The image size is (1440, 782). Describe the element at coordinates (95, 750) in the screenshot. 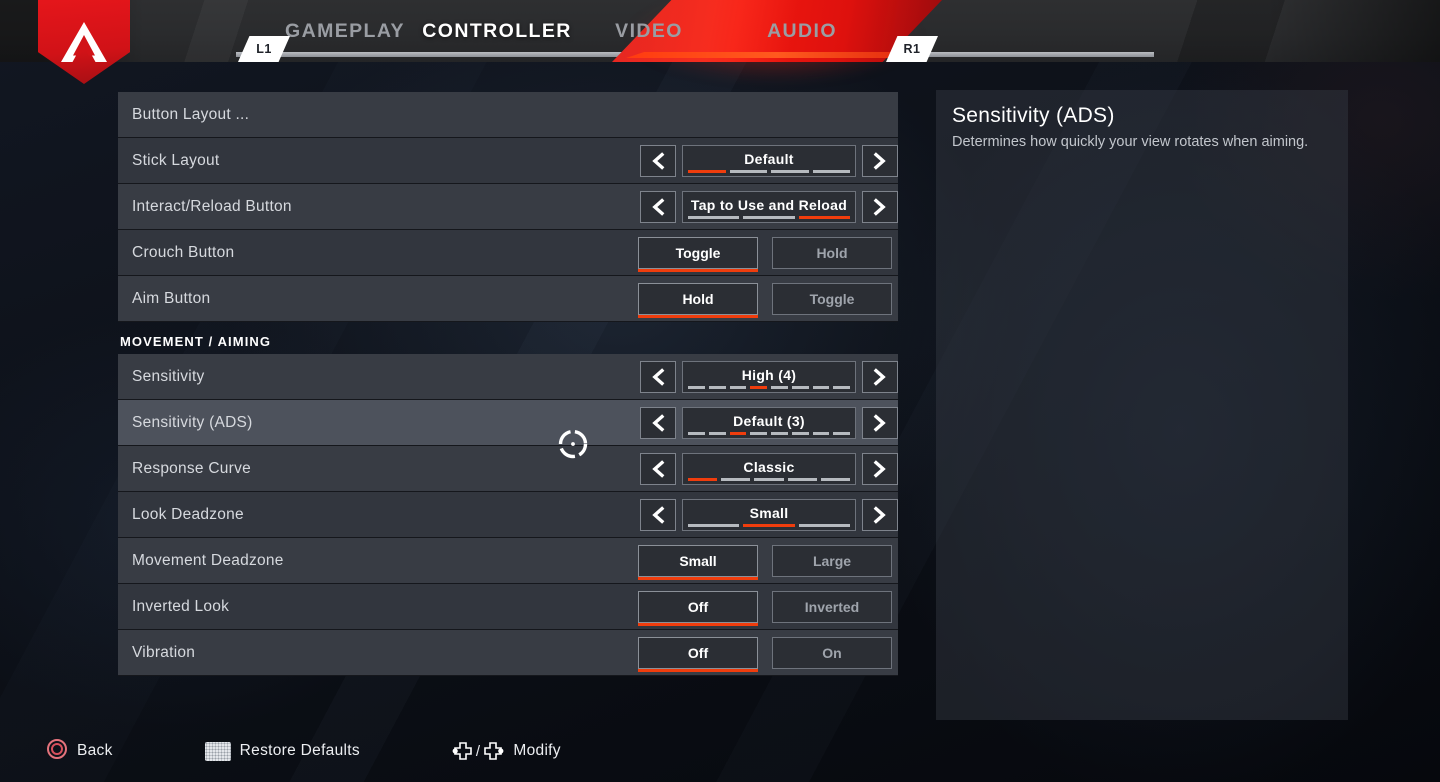

I see `footer-back-label: Back` at that location.